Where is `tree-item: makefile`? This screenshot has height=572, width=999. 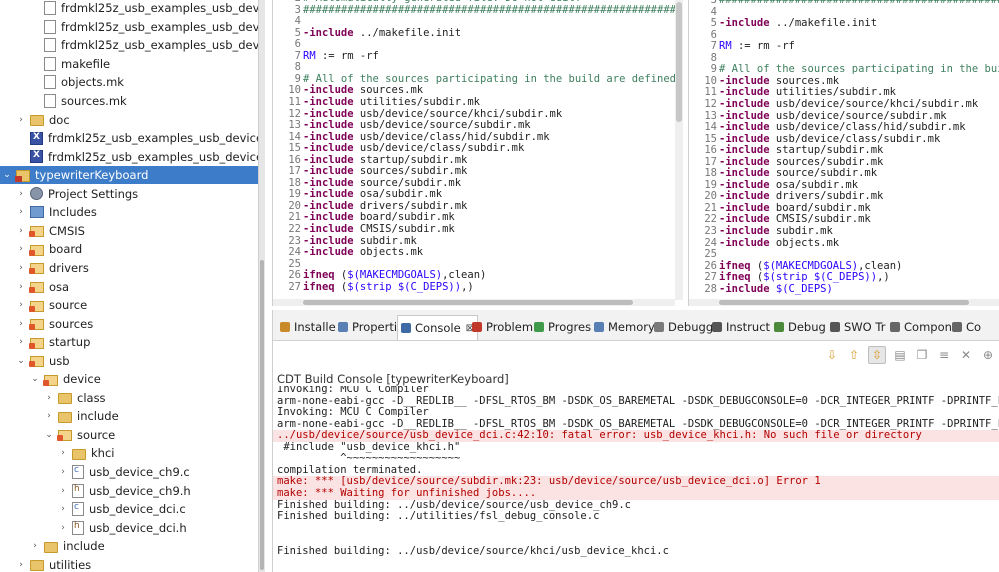 tree-item: makefile is located at coordinates (129, 64).